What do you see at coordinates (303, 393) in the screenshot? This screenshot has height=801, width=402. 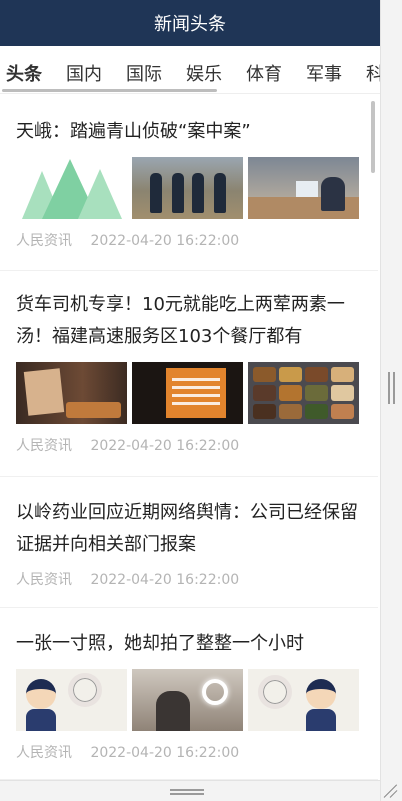 I see `food-trays-image` at bounding box center [303, 393].